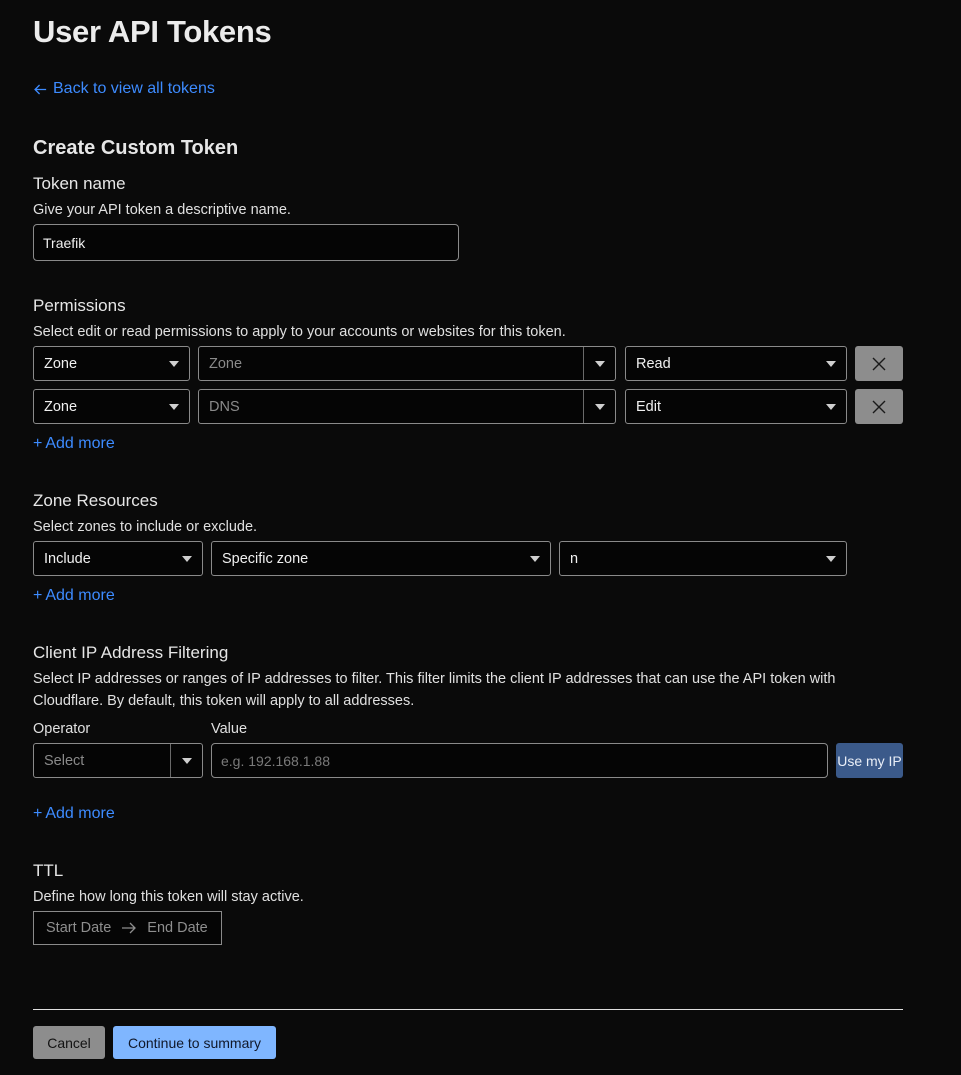  I want to click on add-zone-resource-button: + Add more, so click(74, 596).